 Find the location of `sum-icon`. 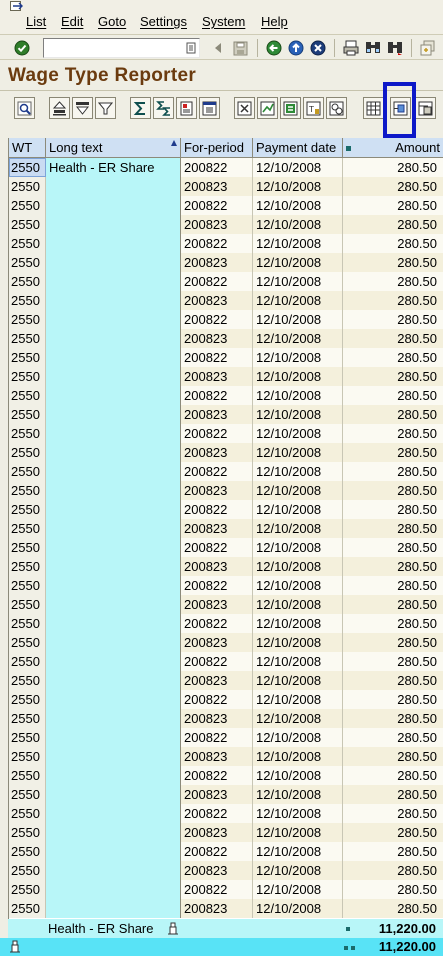

sum-icon is located at coordinates (140, 108).